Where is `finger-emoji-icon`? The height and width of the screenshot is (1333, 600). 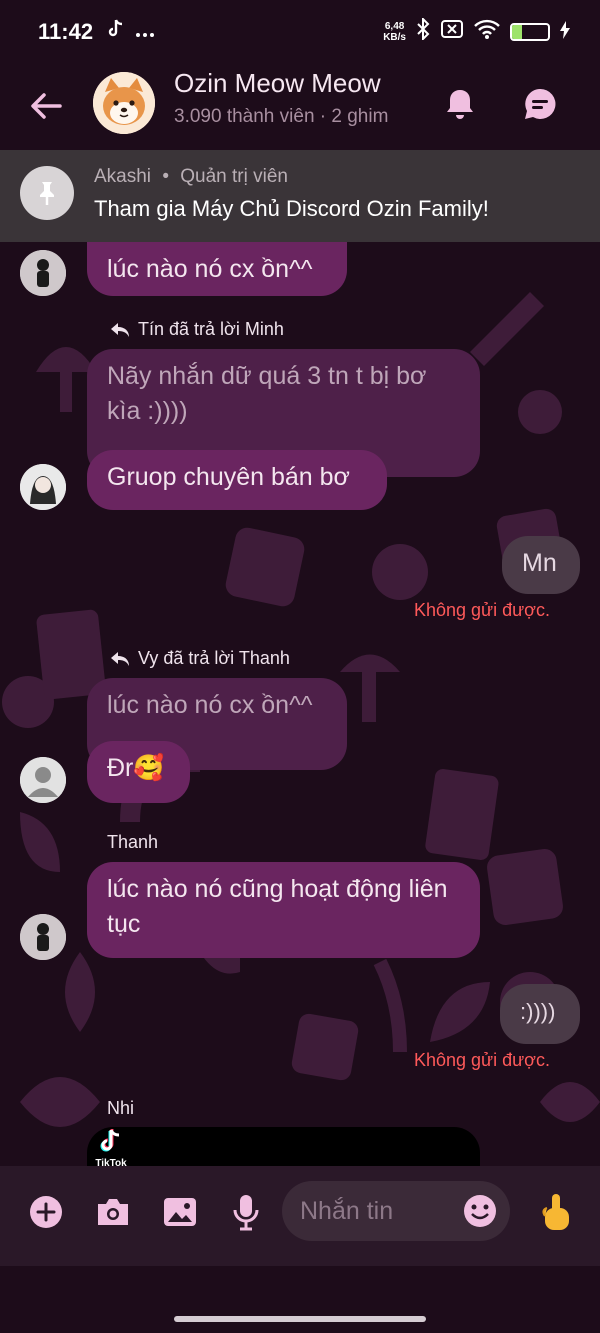
finger-emoji-icon is located at coordinates (555, 1212).